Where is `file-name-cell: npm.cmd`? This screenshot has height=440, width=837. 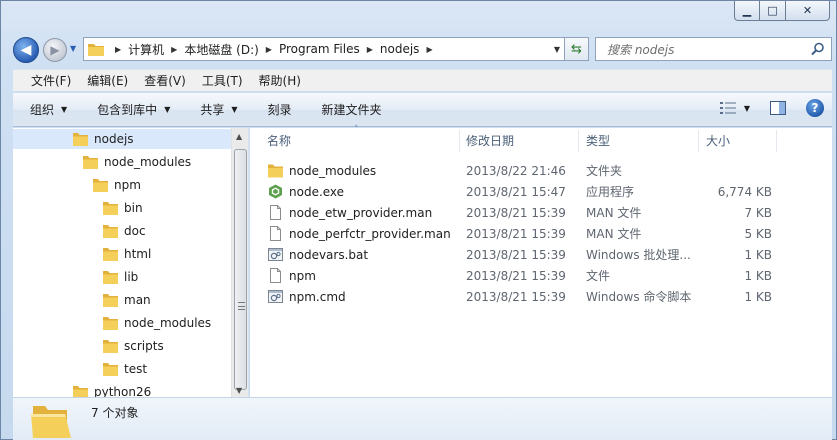 file-name-cell: npm.cmd is located at coordinates (364, 296).